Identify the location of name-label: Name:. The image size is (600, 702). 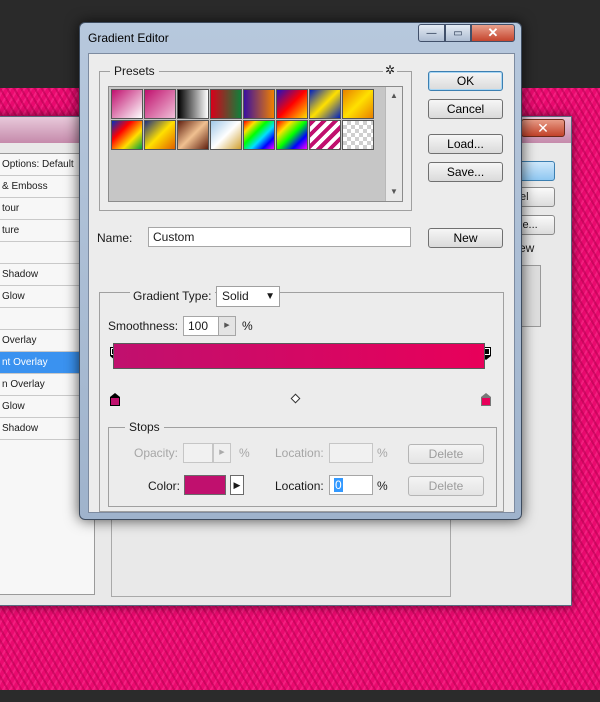
(115, 238).